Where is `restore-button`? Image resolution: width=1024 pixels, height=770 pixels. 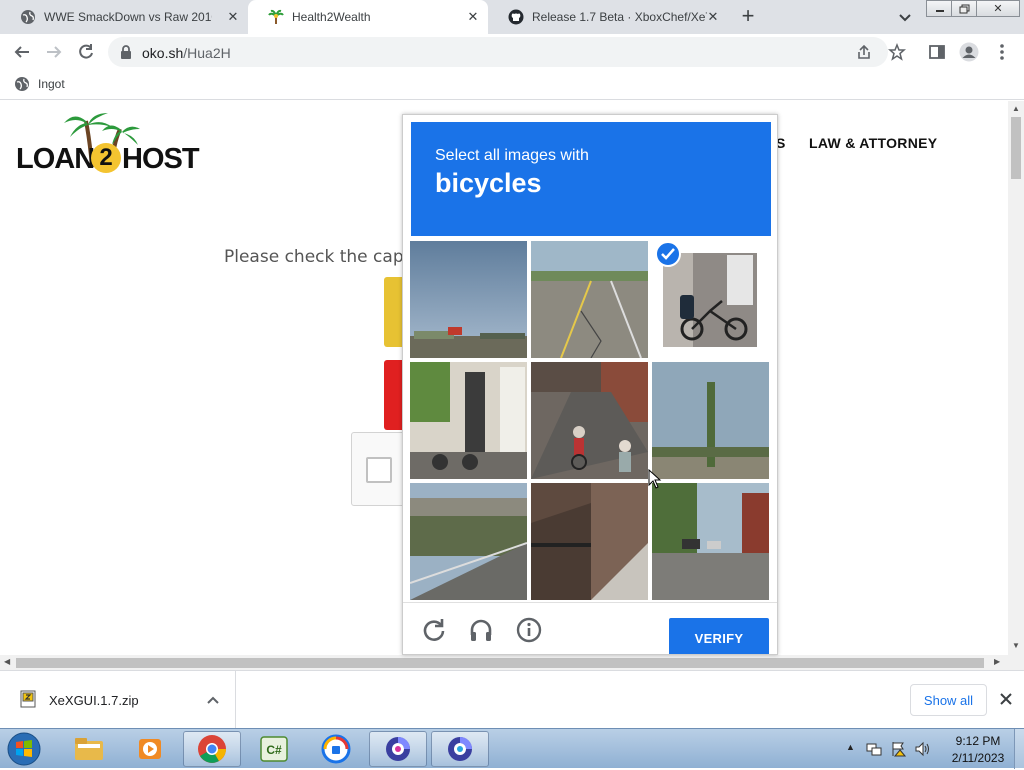
restore-button is located at coordinates (965, 8).